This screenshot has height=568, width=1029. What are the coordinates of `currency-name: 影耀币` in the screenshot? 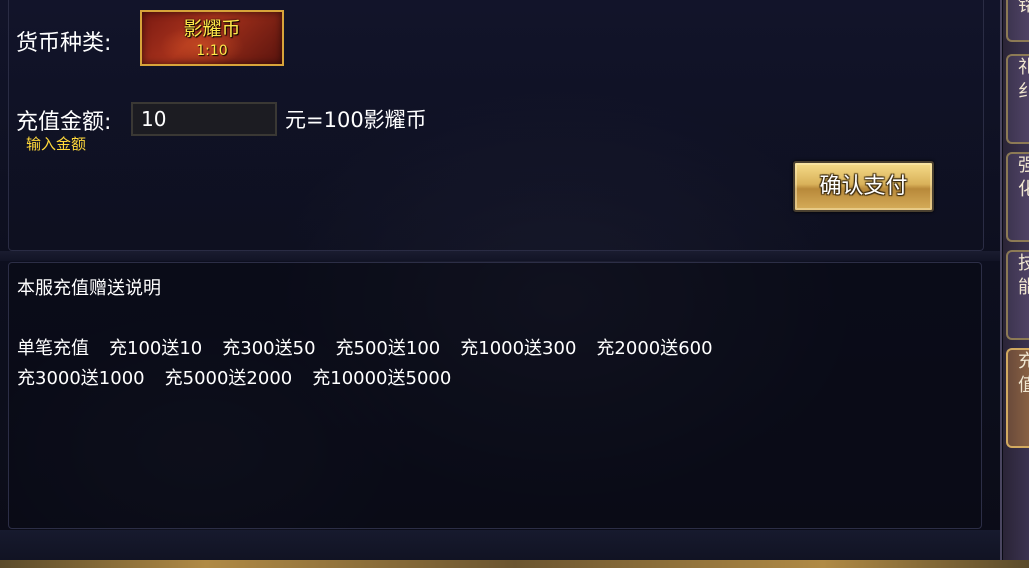 It's located at (212, 29).